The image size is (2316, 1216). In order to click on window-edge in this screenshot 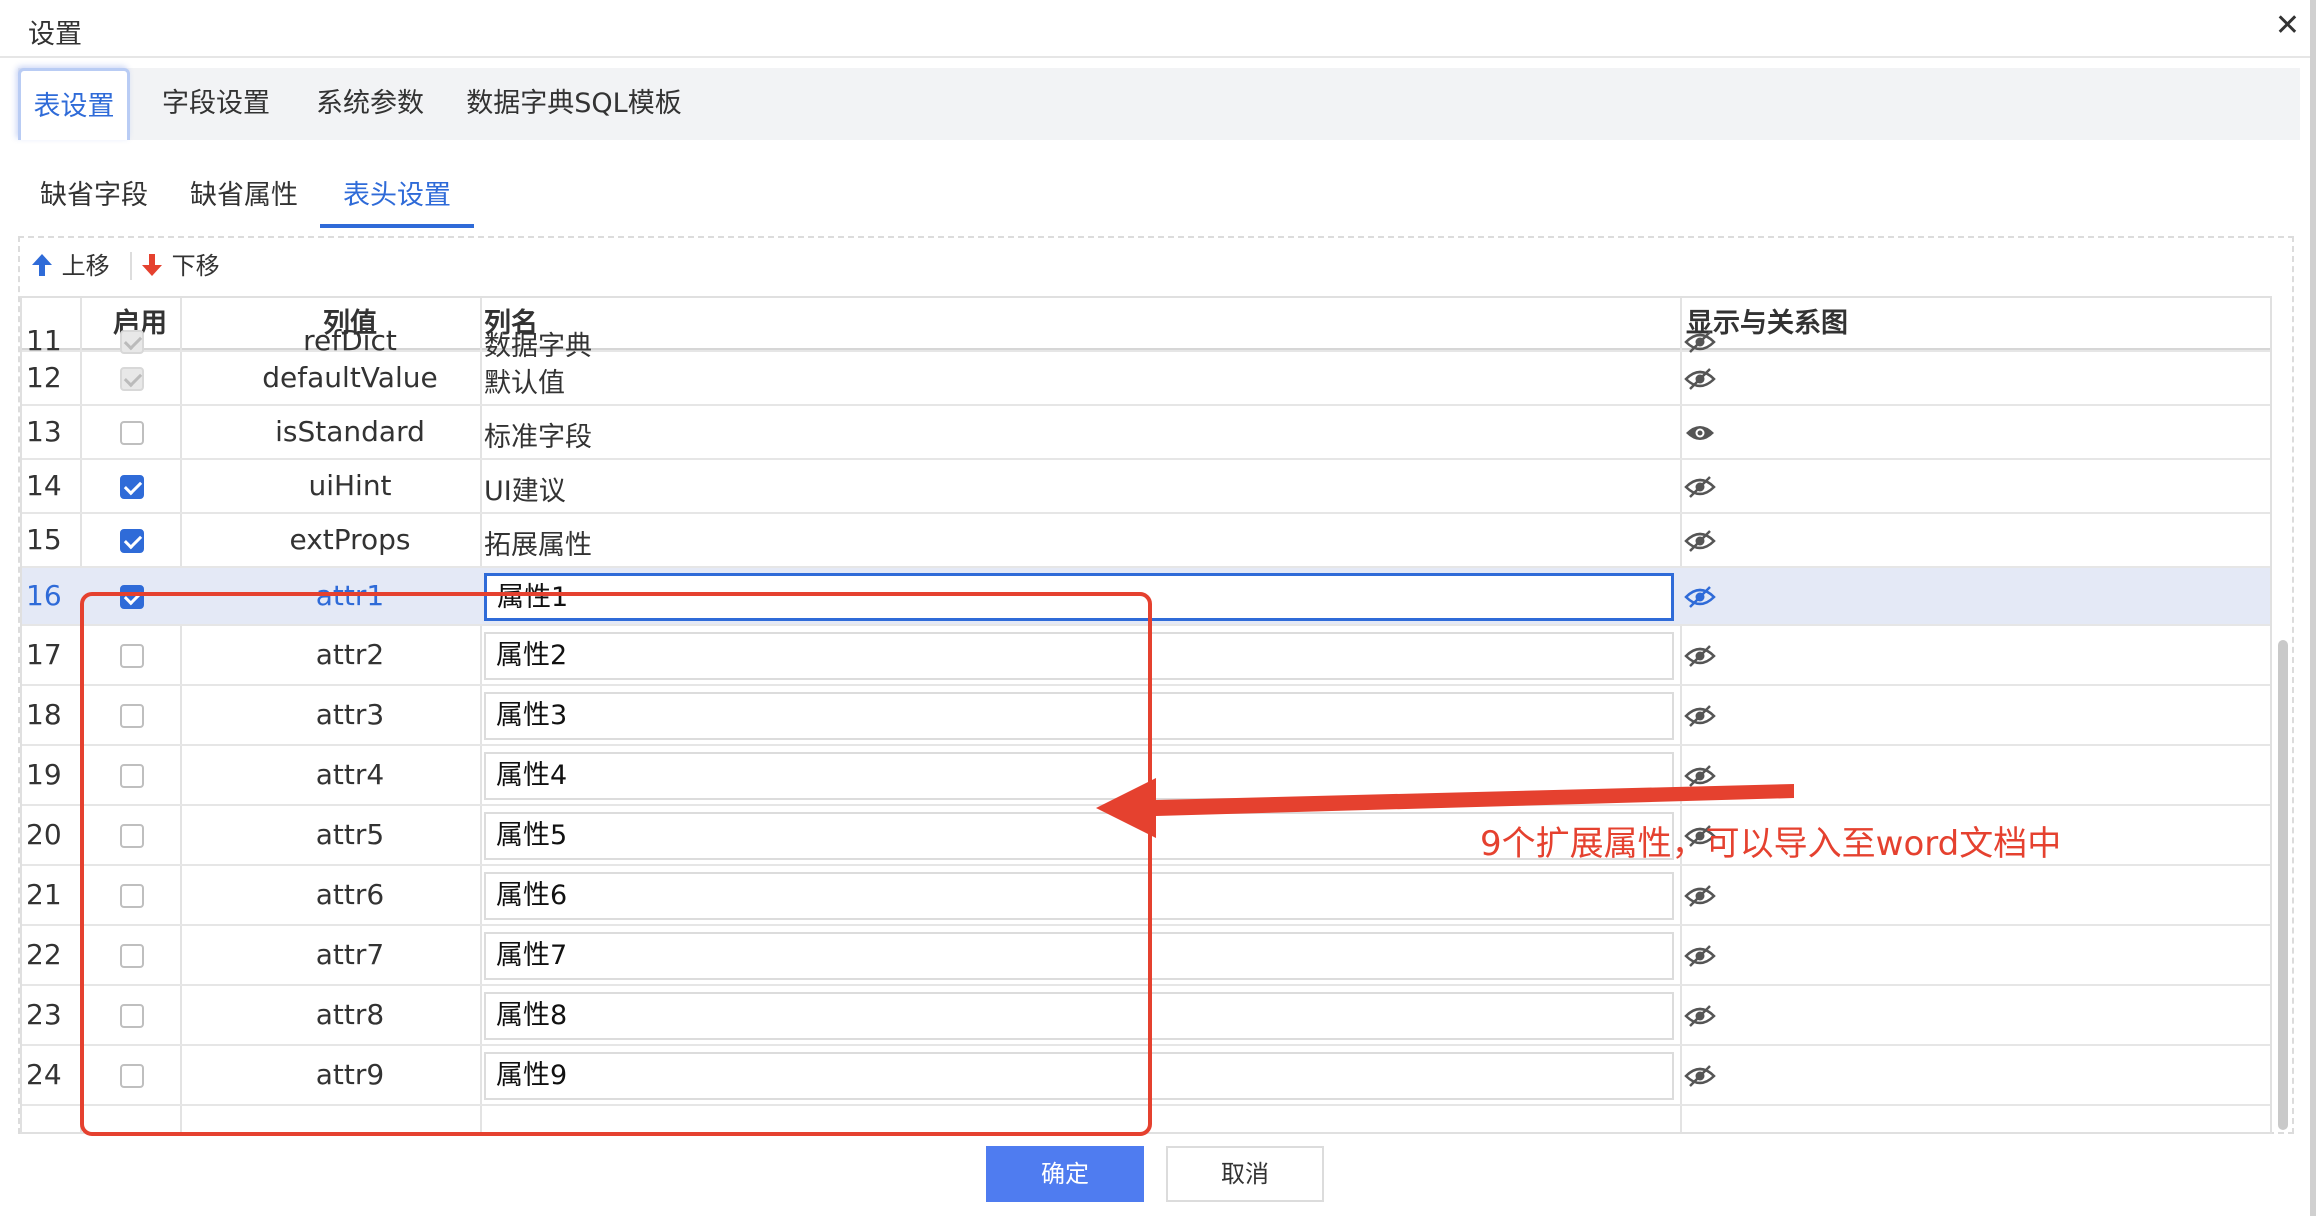, I will do `click(2313, 608)`.